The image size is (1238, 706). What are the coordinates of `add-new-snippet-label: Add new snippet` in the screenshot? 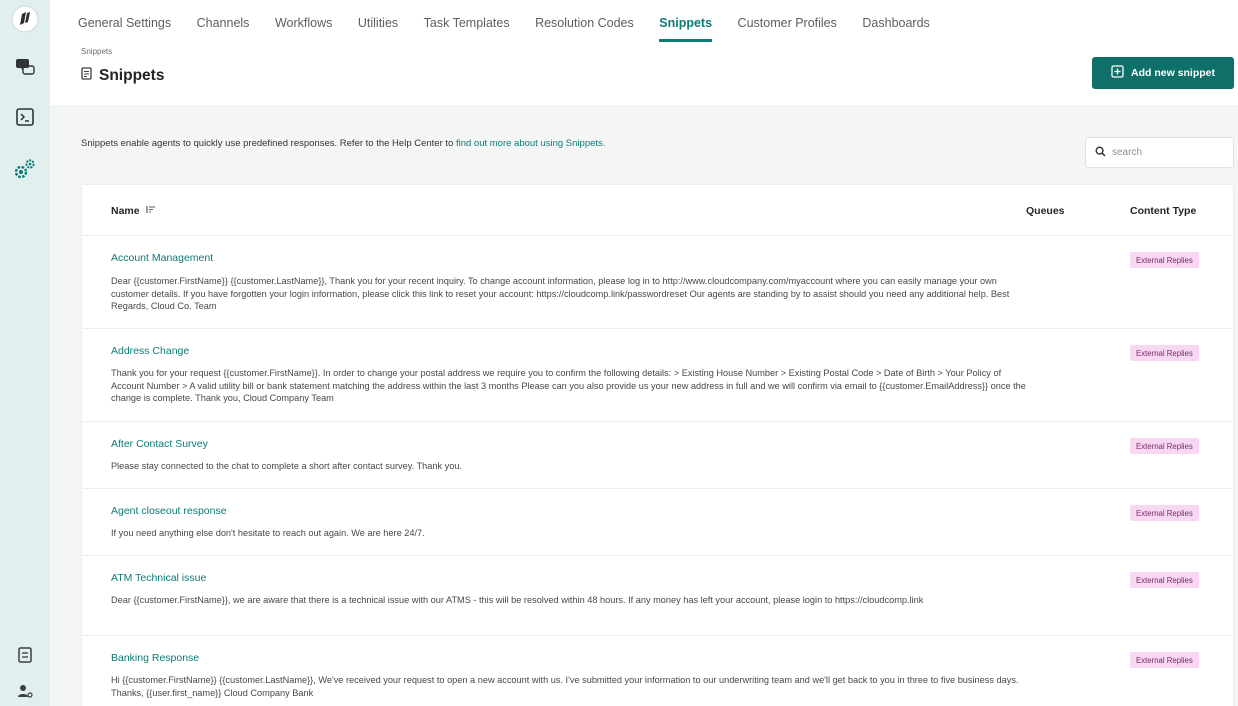 It's located at (1173, 73).